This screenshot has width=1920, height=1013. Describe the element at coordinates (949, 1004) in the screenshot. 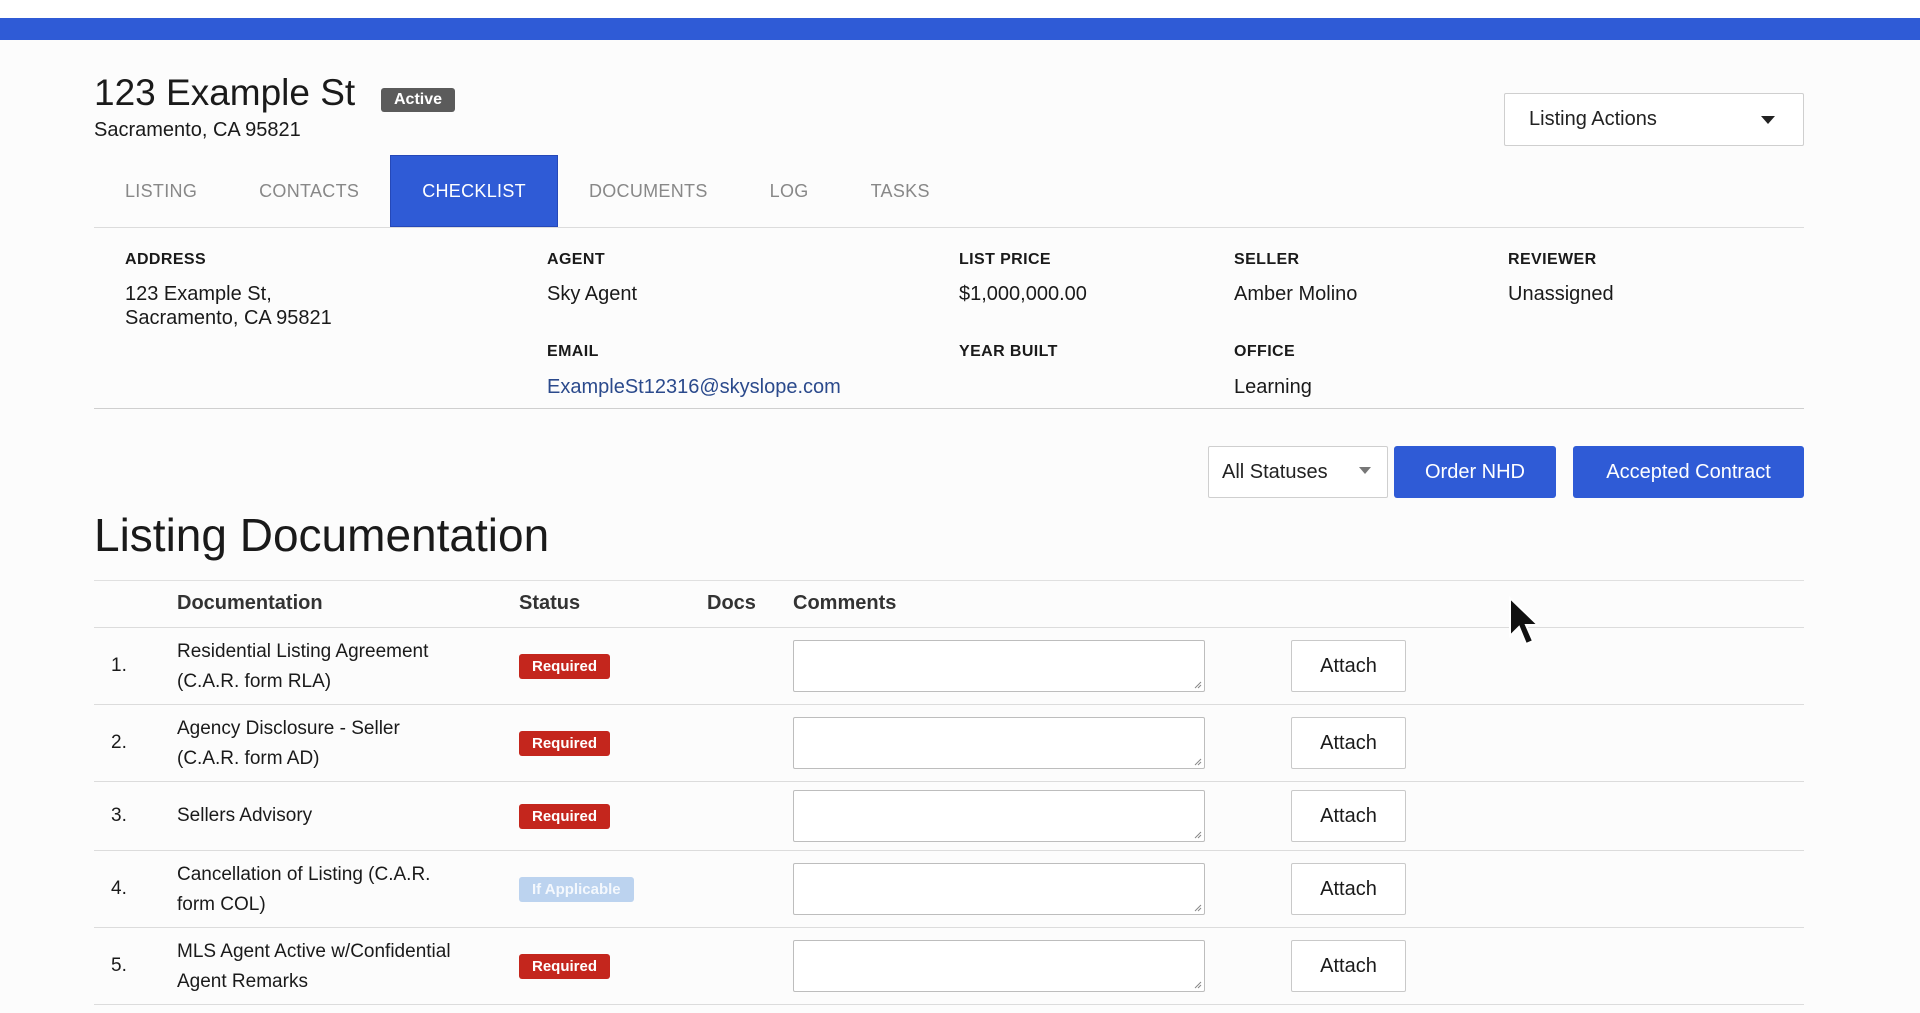

I see `row-divider` at that location.